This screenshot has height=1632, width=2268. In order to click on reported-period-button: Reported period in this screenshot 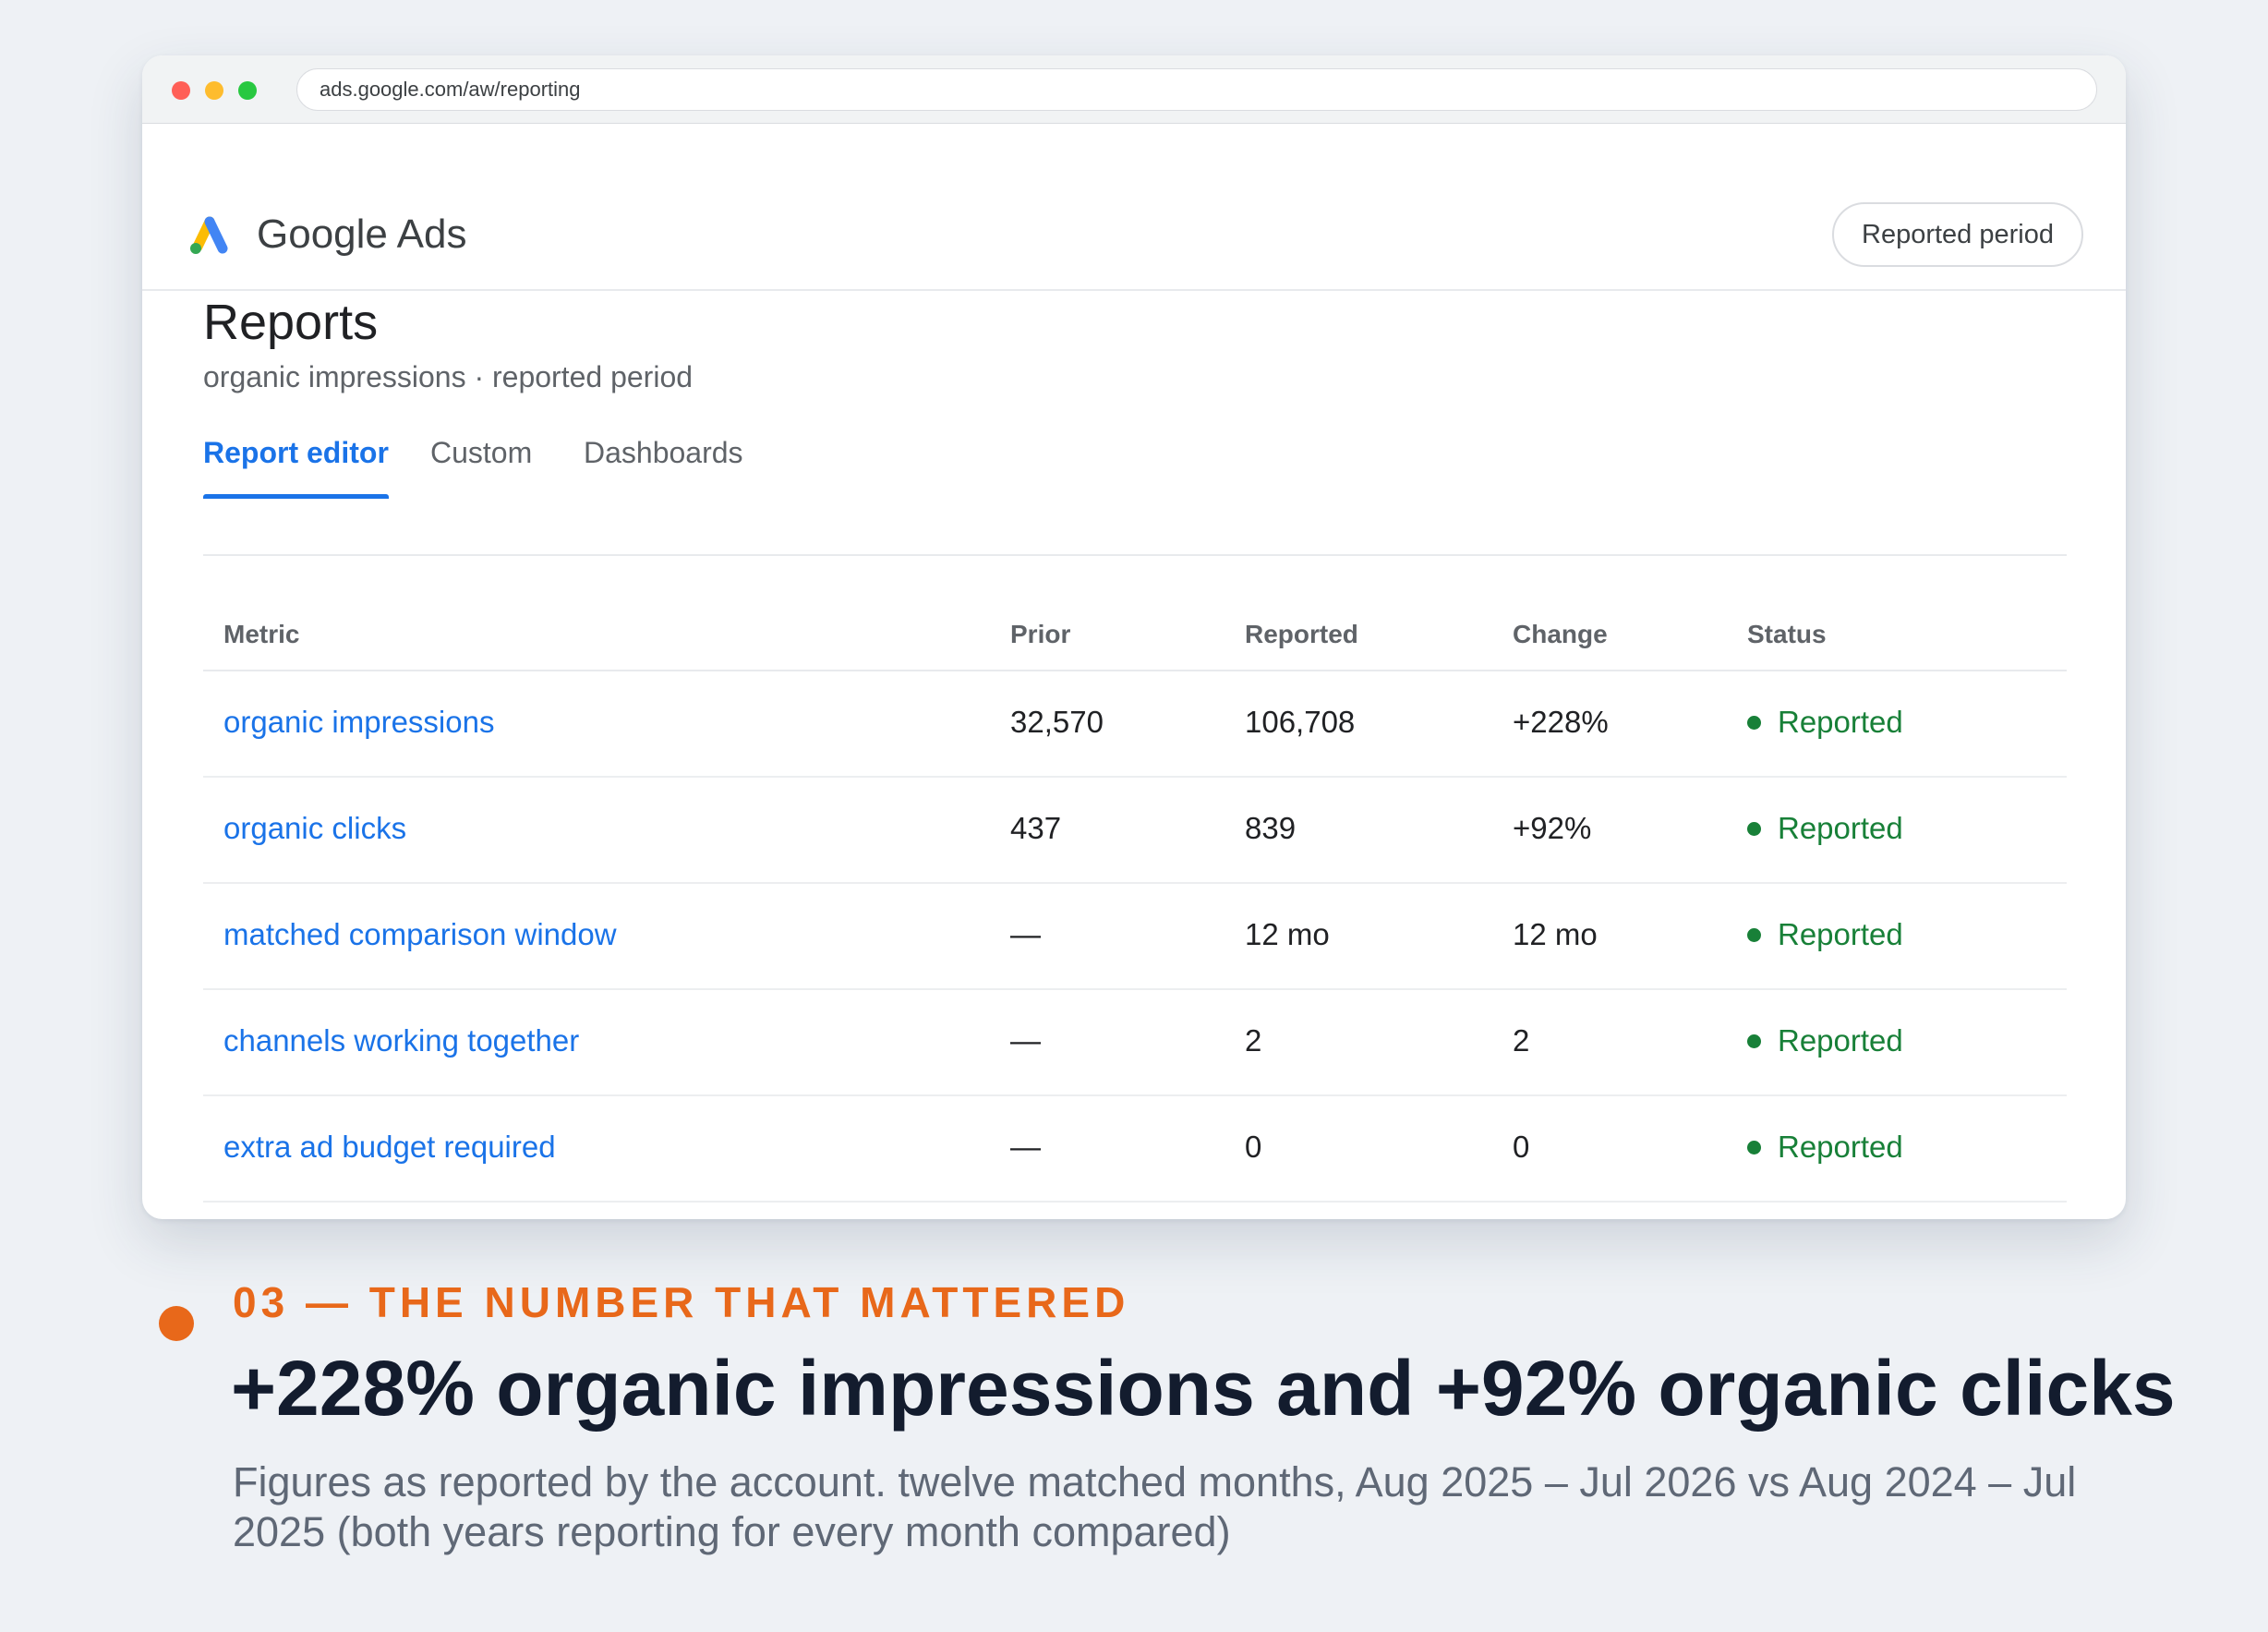, I will do `click(1958, 234)`.